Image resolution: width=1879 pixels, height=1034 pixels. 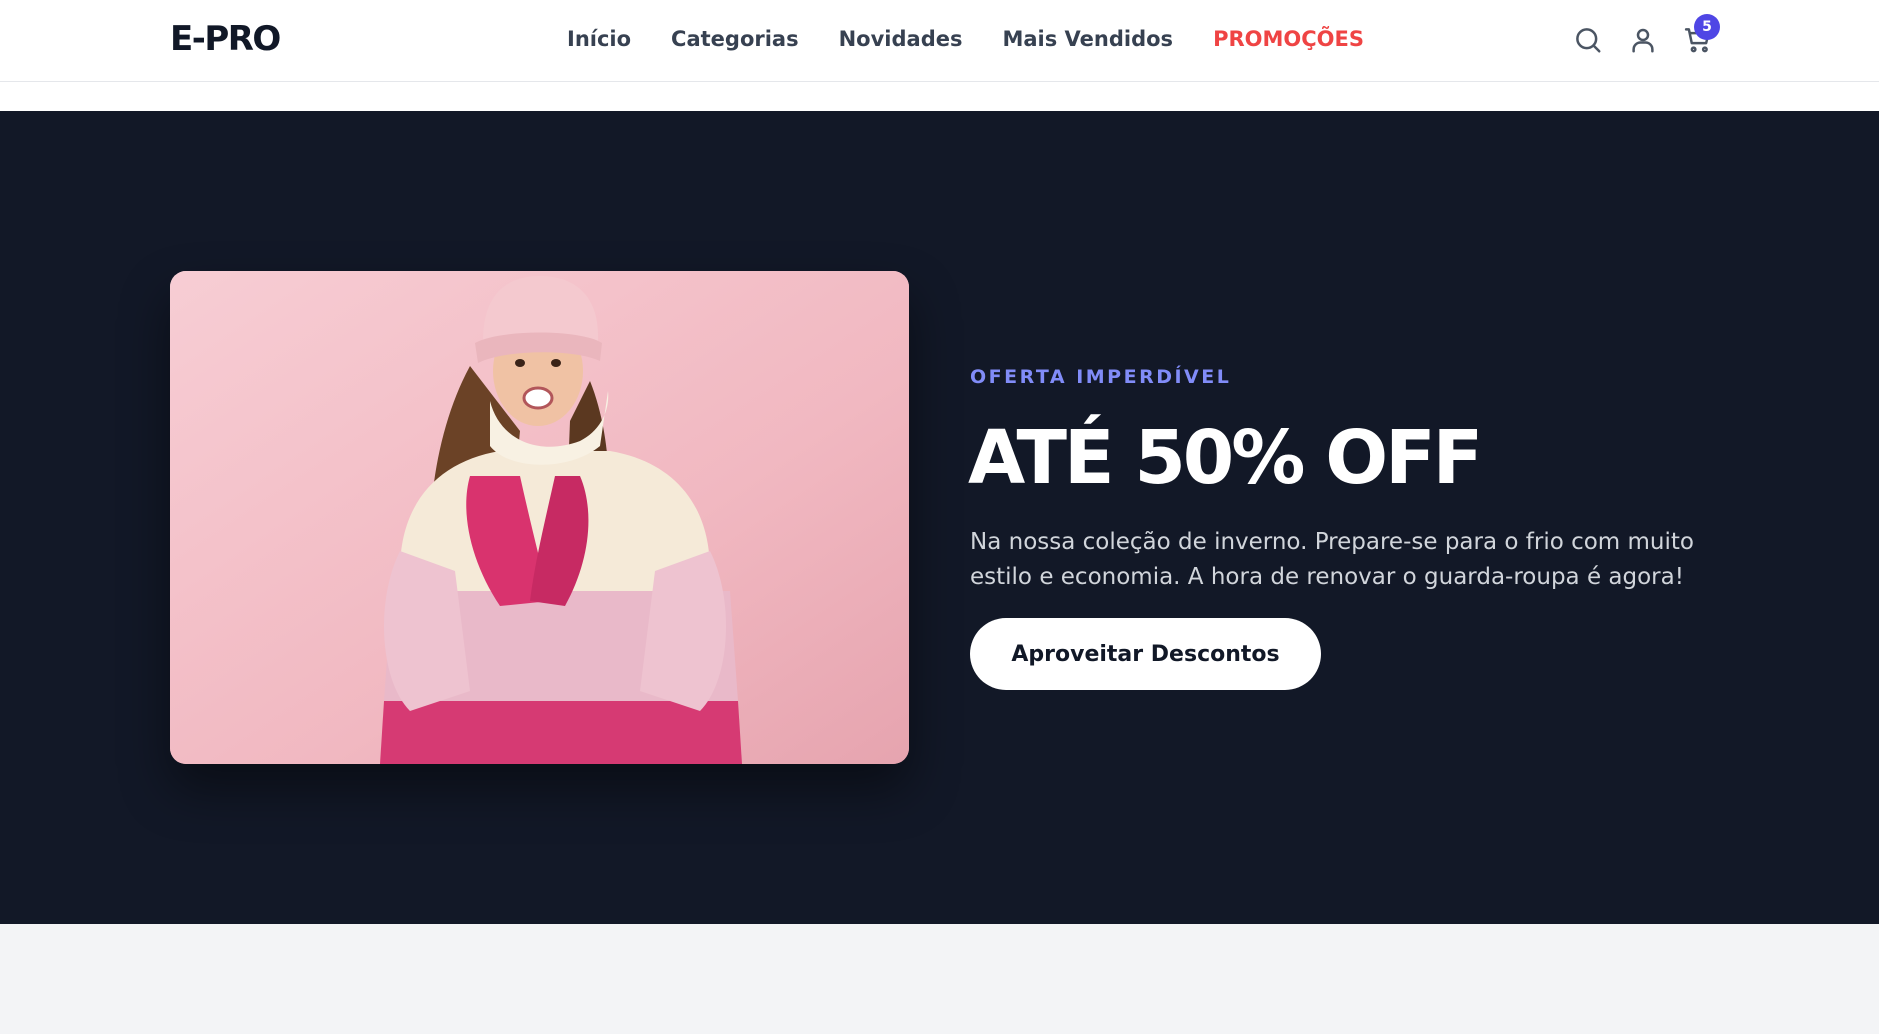 I want to click on search-icon, so click(x=1588, y=40).